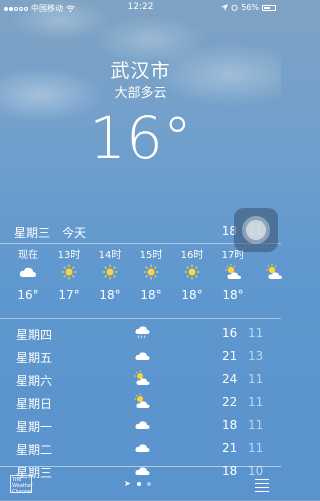 The image size is (320, 501). Describe the element at coordinates (230, 379) in the screenshot. I see `daily-high: 24` at that location.